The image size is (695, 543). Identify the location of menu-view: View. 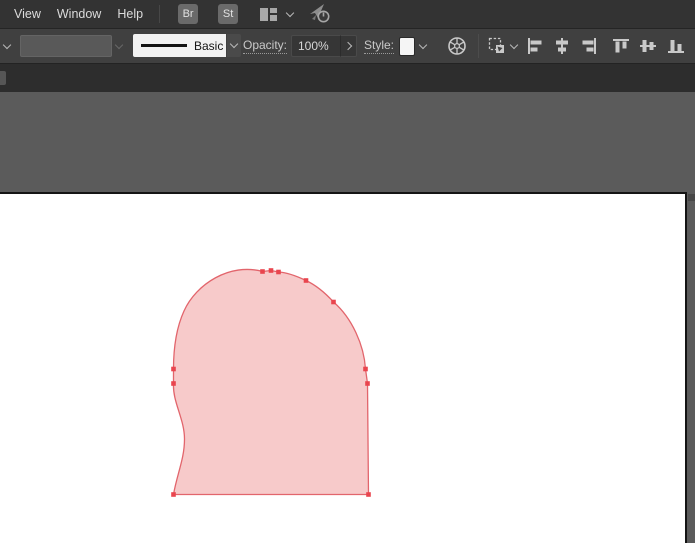
(27, 14).